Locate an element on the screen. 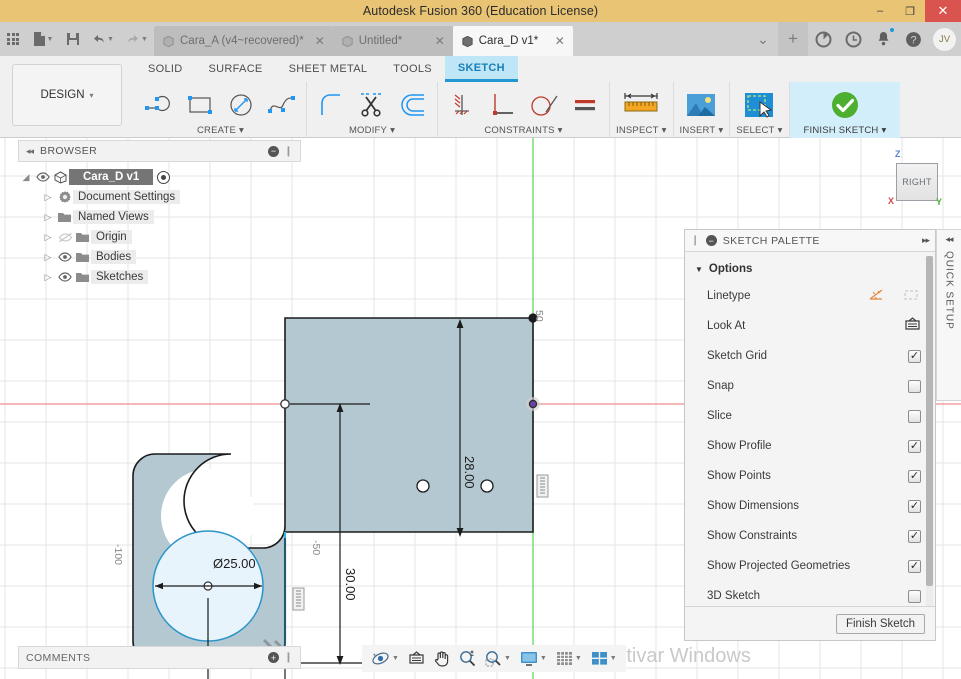 The width and height of the screenshot is (961, 679). panel-finish-sketch: FINISH SKETCH ▾ is located at coordinates (845, 110).